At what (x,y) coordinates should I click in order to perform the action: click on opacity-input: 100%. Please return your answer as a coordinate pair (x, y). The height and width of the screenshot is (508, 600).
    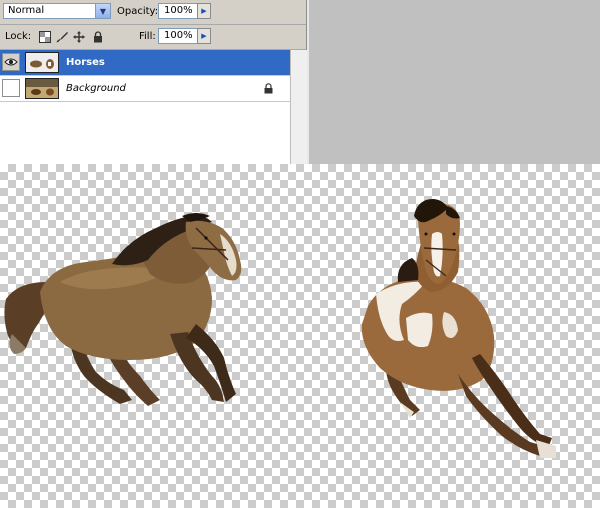
    Looking at the image, I should click on (178, 11).